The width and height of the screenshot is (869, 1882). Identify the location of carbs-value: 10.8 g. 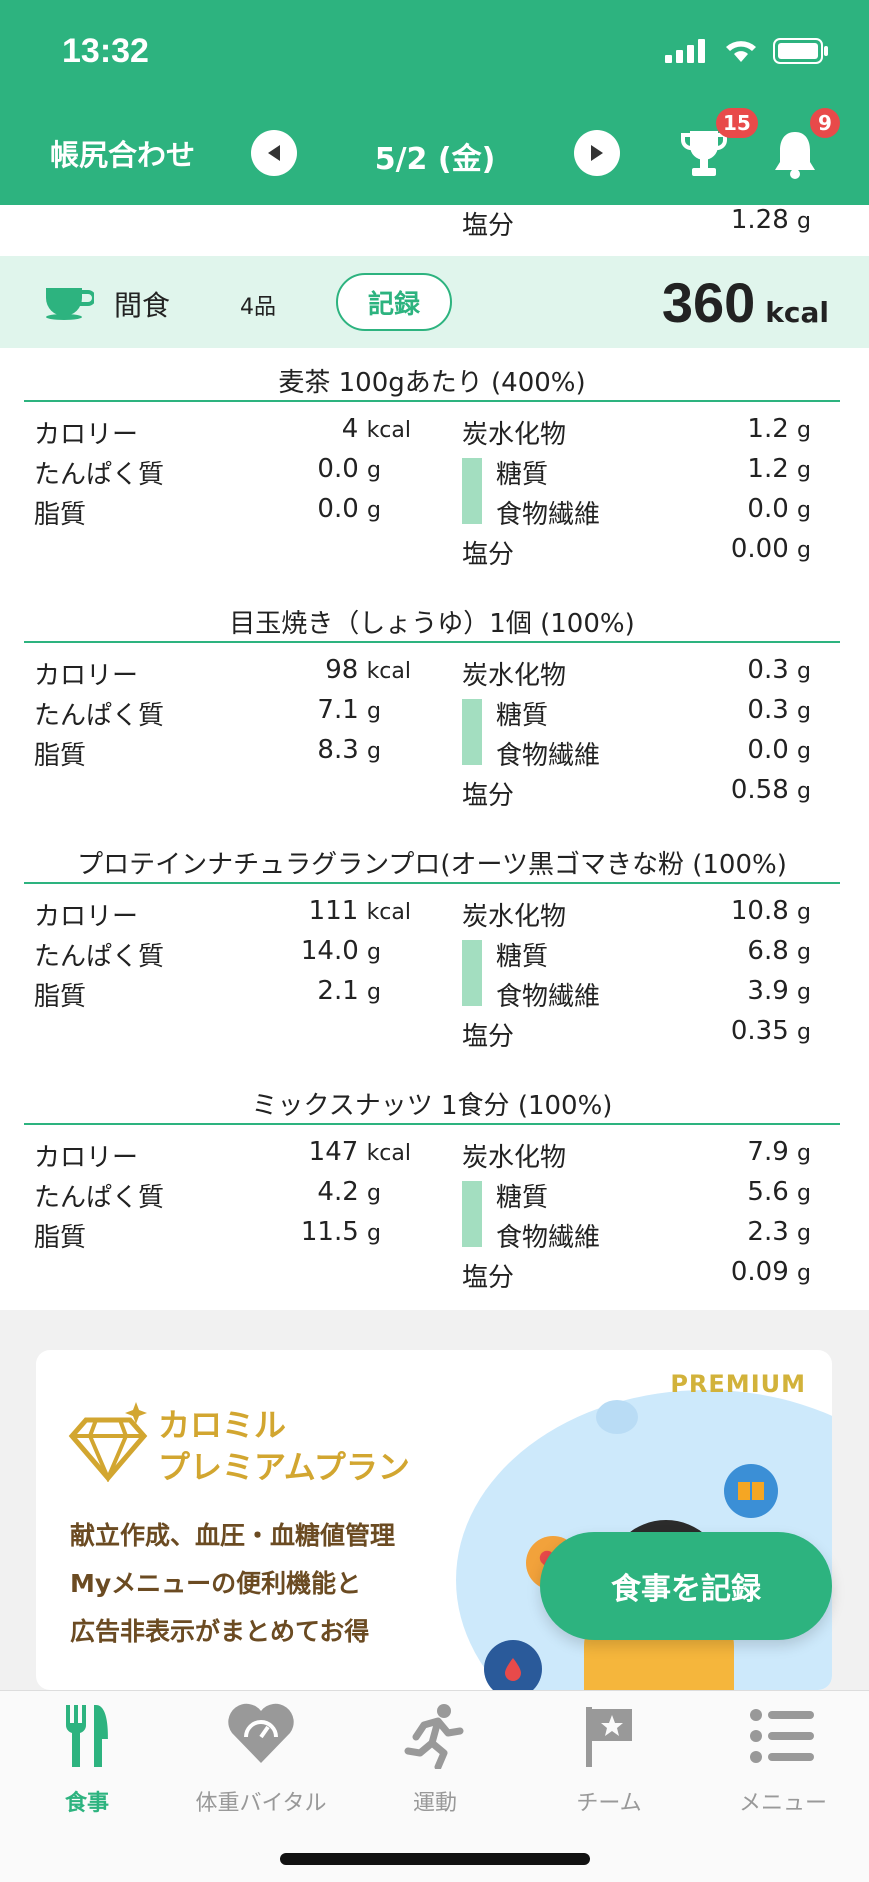
(770, 911).